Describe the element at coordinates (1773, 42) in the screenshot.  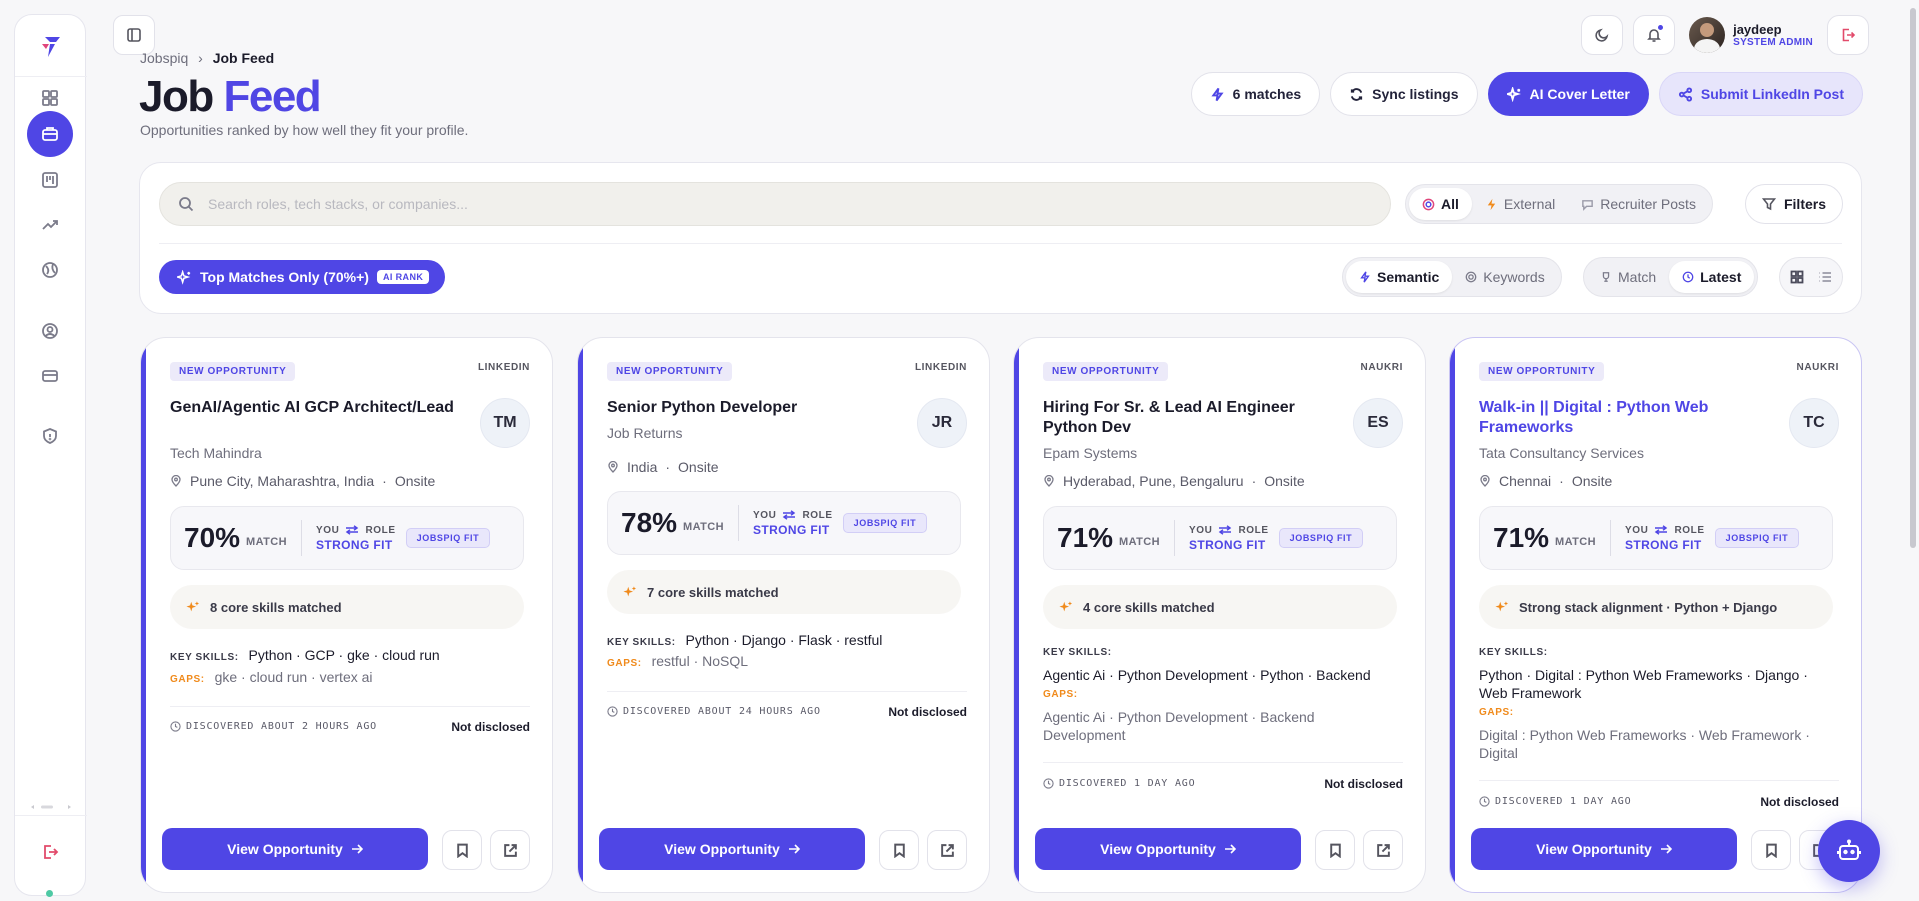
I see `user-role: SYSTEM ADMIN` at that location.